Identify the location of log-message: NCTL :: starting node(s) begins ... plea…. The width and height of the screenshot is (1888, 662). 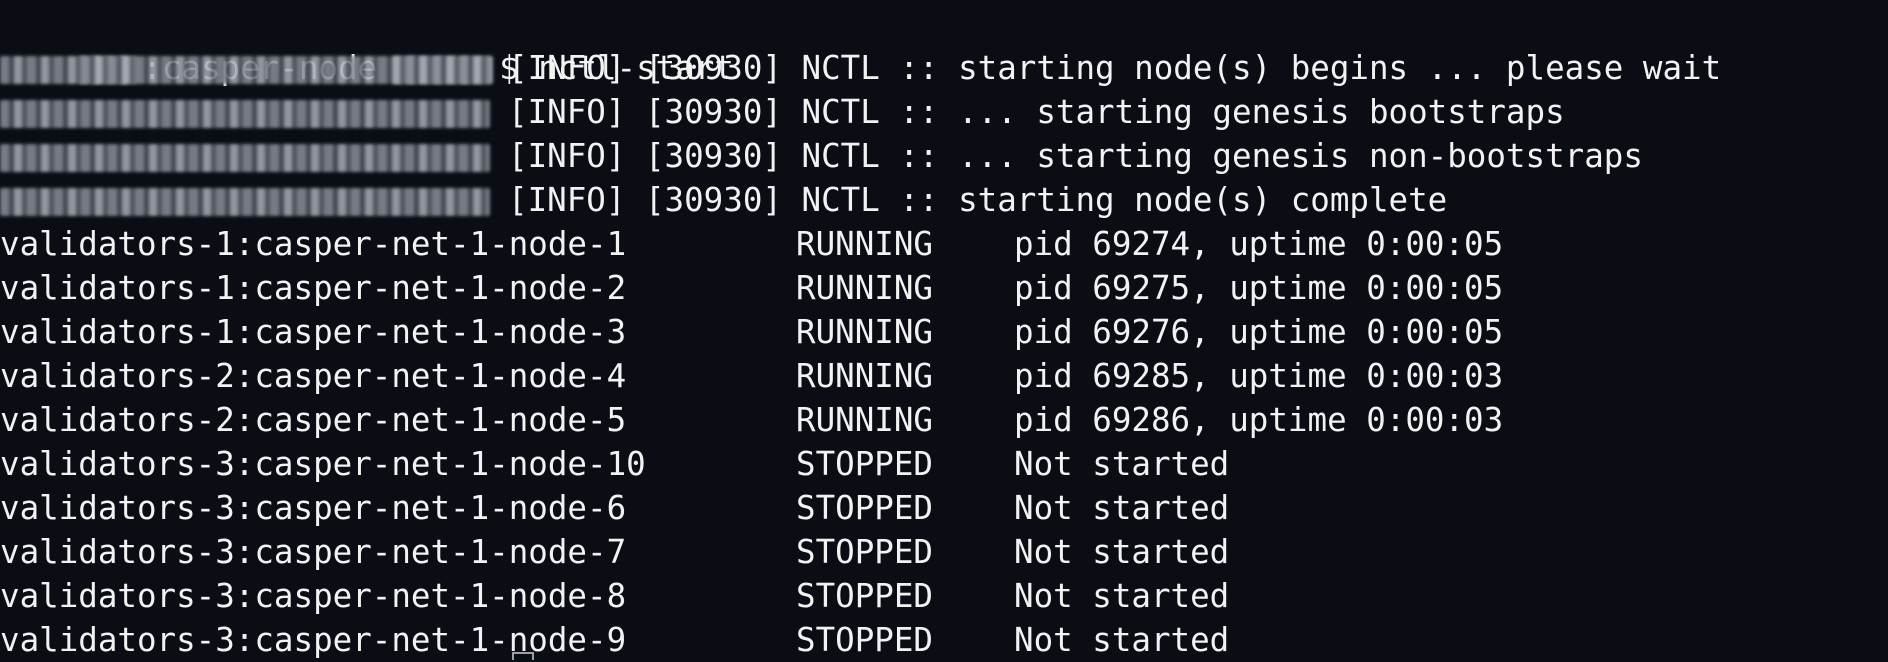
(1261, 68).